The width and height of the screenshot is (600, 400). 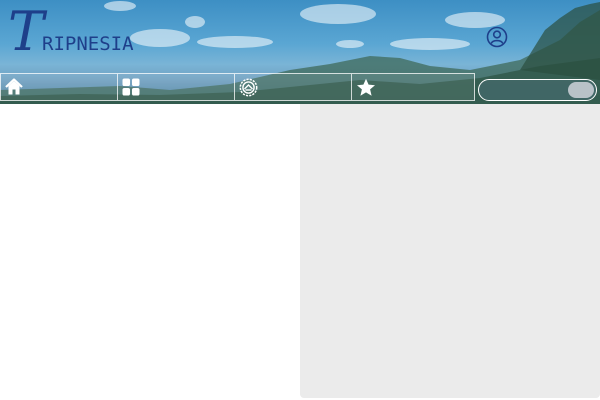 What do you see at coordinates (581, 90) in the screenshot?
I see `search-toggle-button` at bounding box center [581, 90].